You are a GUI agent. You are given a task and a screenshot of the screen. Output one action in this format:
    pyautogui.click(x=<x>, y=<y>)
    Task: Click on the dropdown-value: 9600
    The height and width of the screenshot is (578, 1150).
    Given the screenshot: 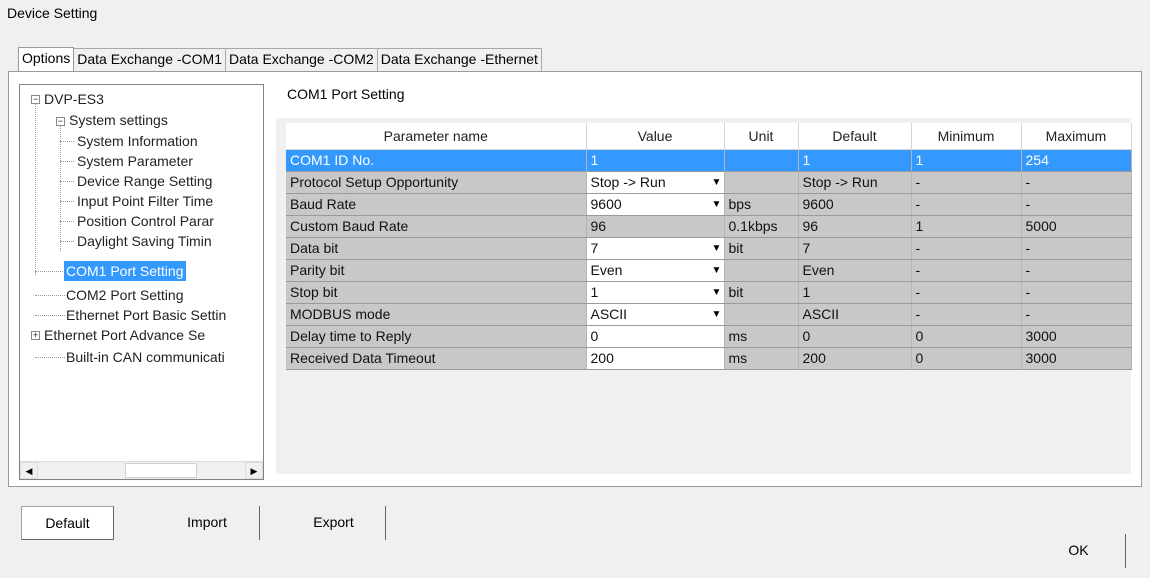 What is the action you would take?
    pyautogui.click(x=606, y=204)
    